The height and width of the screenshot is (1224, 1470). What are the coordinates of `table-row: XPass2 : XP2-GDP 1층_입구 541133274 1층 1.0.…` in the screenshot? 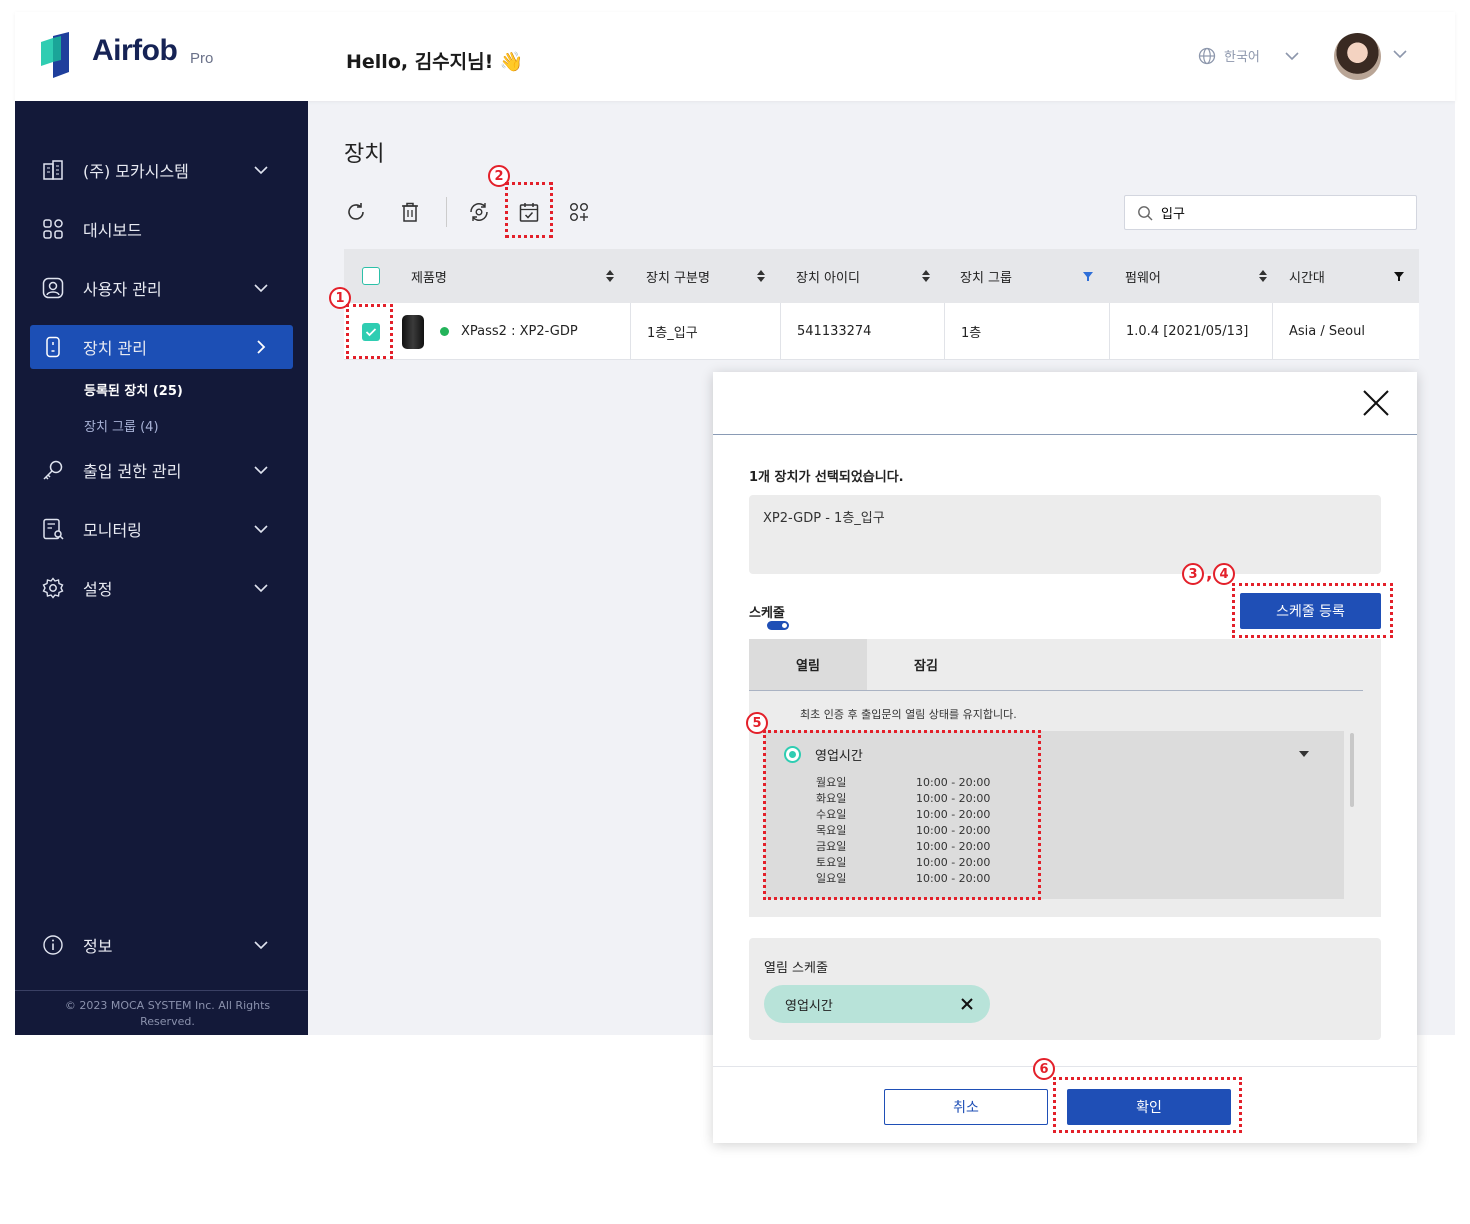 It's located at (881, 331).